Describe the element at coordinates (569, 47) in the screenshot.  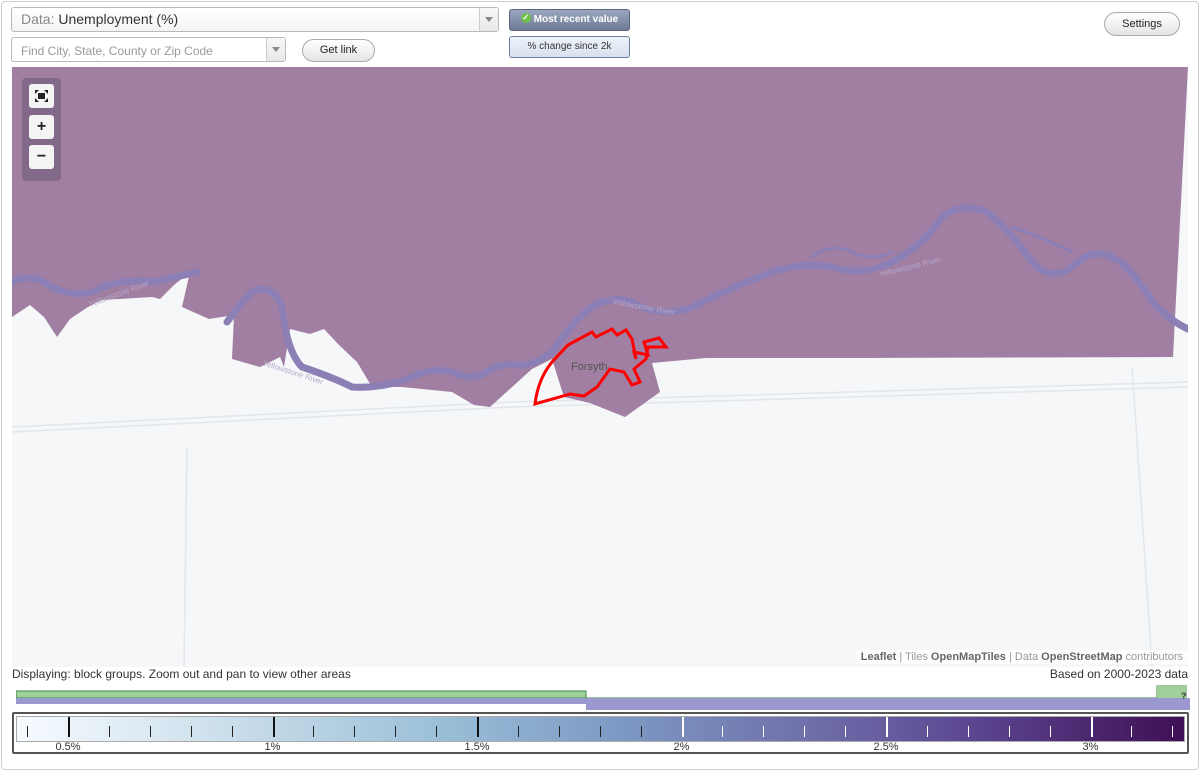
I see `change-since-2k-toggle: % change since 2k` at that location.